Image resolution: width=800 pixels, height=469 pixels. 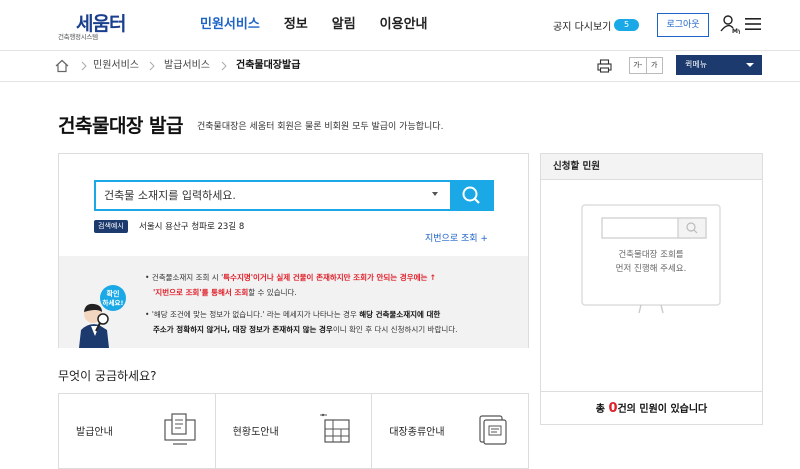 What do you see at coordinates (404, 25) in the screenshot?
I see `nav-item-guide: 이용안내` at bounding box center [404, 25].